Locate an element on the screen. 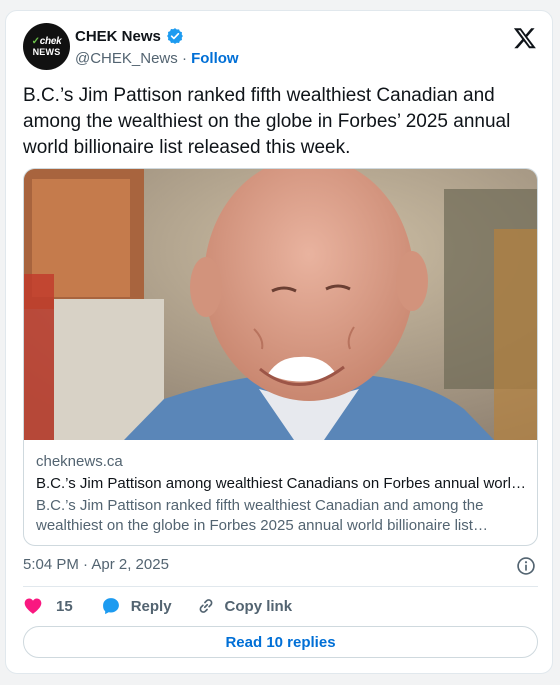 The height and width of the screenshot is (685, 560). action-bar: 15 Reply Copy link is located at coordinates (157, 606).